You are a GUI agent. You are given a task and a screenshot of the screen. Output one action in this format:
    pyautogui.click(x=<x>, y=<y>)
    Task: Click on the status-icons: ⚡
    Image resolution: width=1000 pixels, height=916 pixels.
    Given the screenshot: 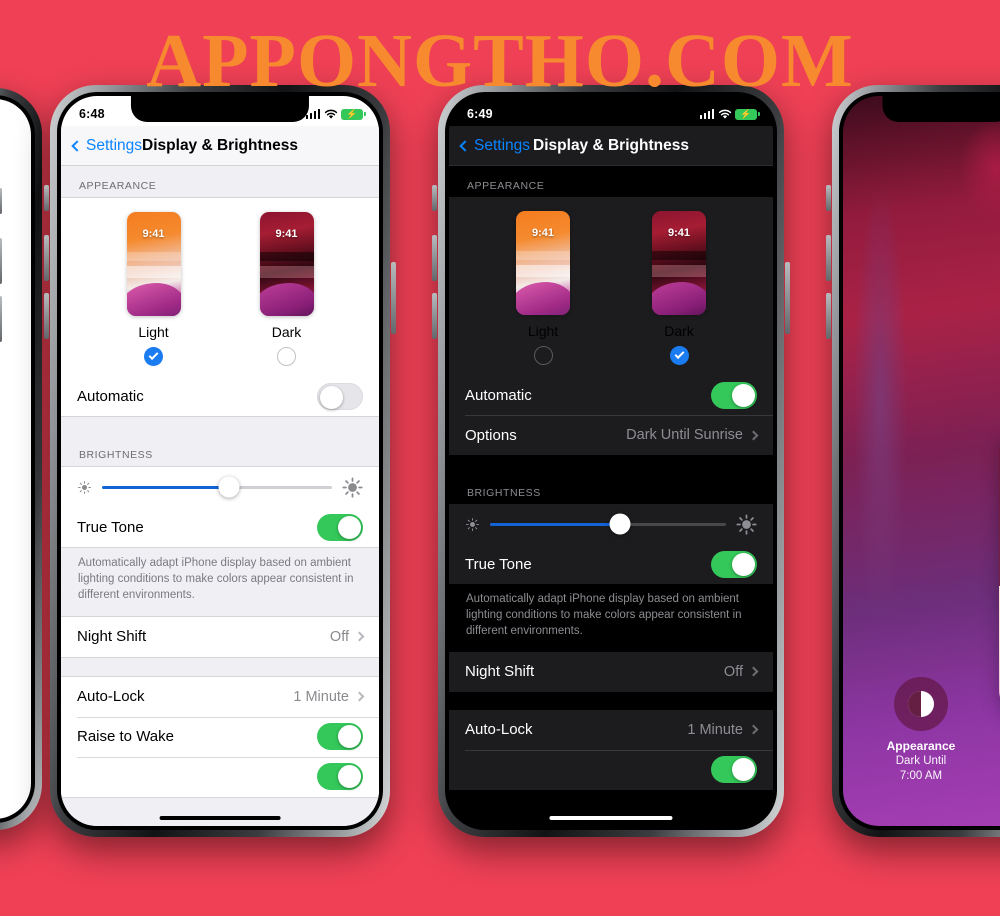 What is the action you would take?
    pyautogui.click(x=335, y=114)
    